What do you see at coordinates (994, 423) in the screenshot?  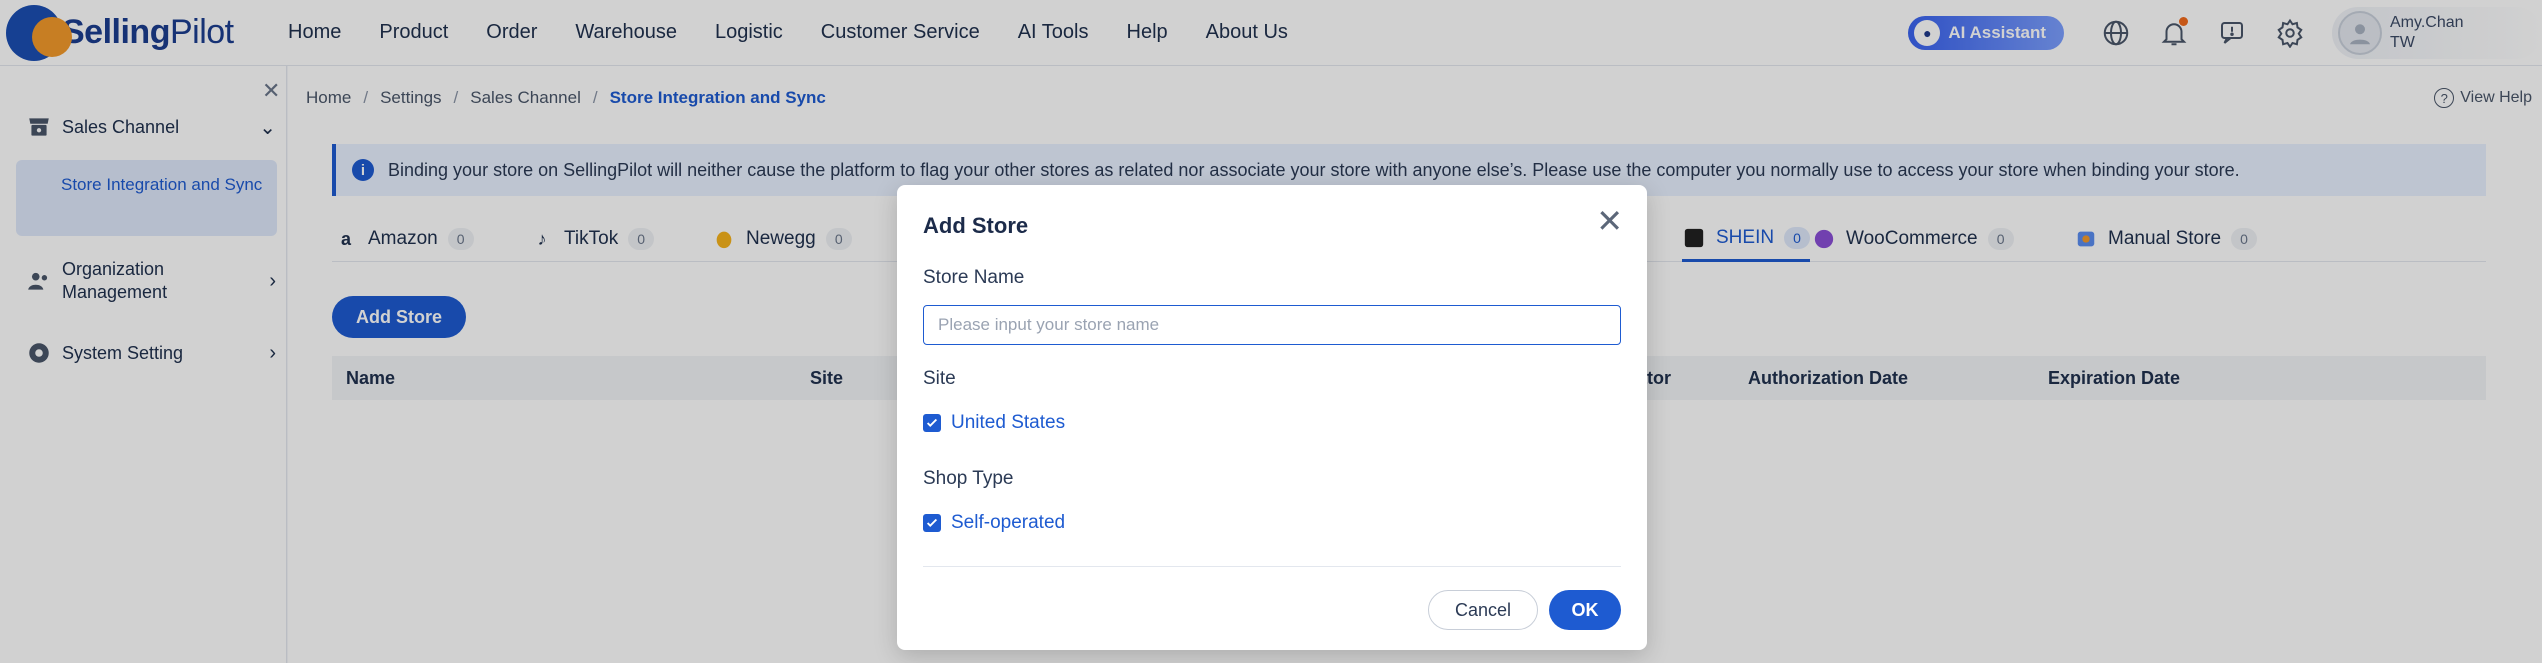 I see `site-option-united-states: United States` at bounding box center [994, 423].